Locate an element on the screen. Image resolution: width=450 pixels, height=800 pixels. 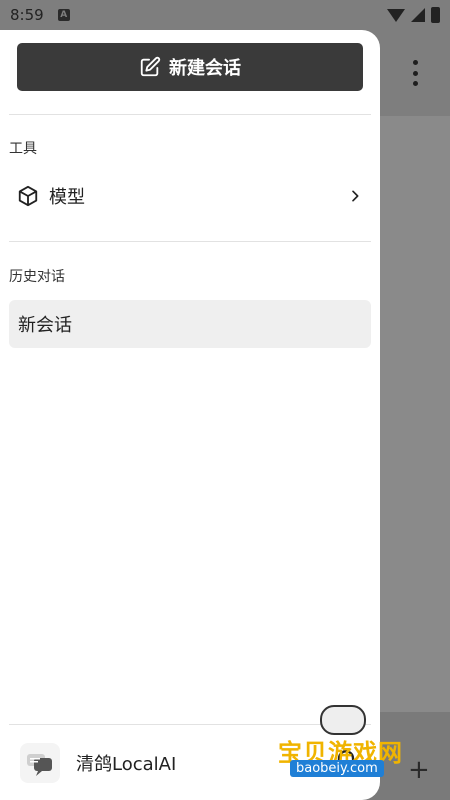
watermark-url: baobeiy.com is located at coordinates (337, 768).